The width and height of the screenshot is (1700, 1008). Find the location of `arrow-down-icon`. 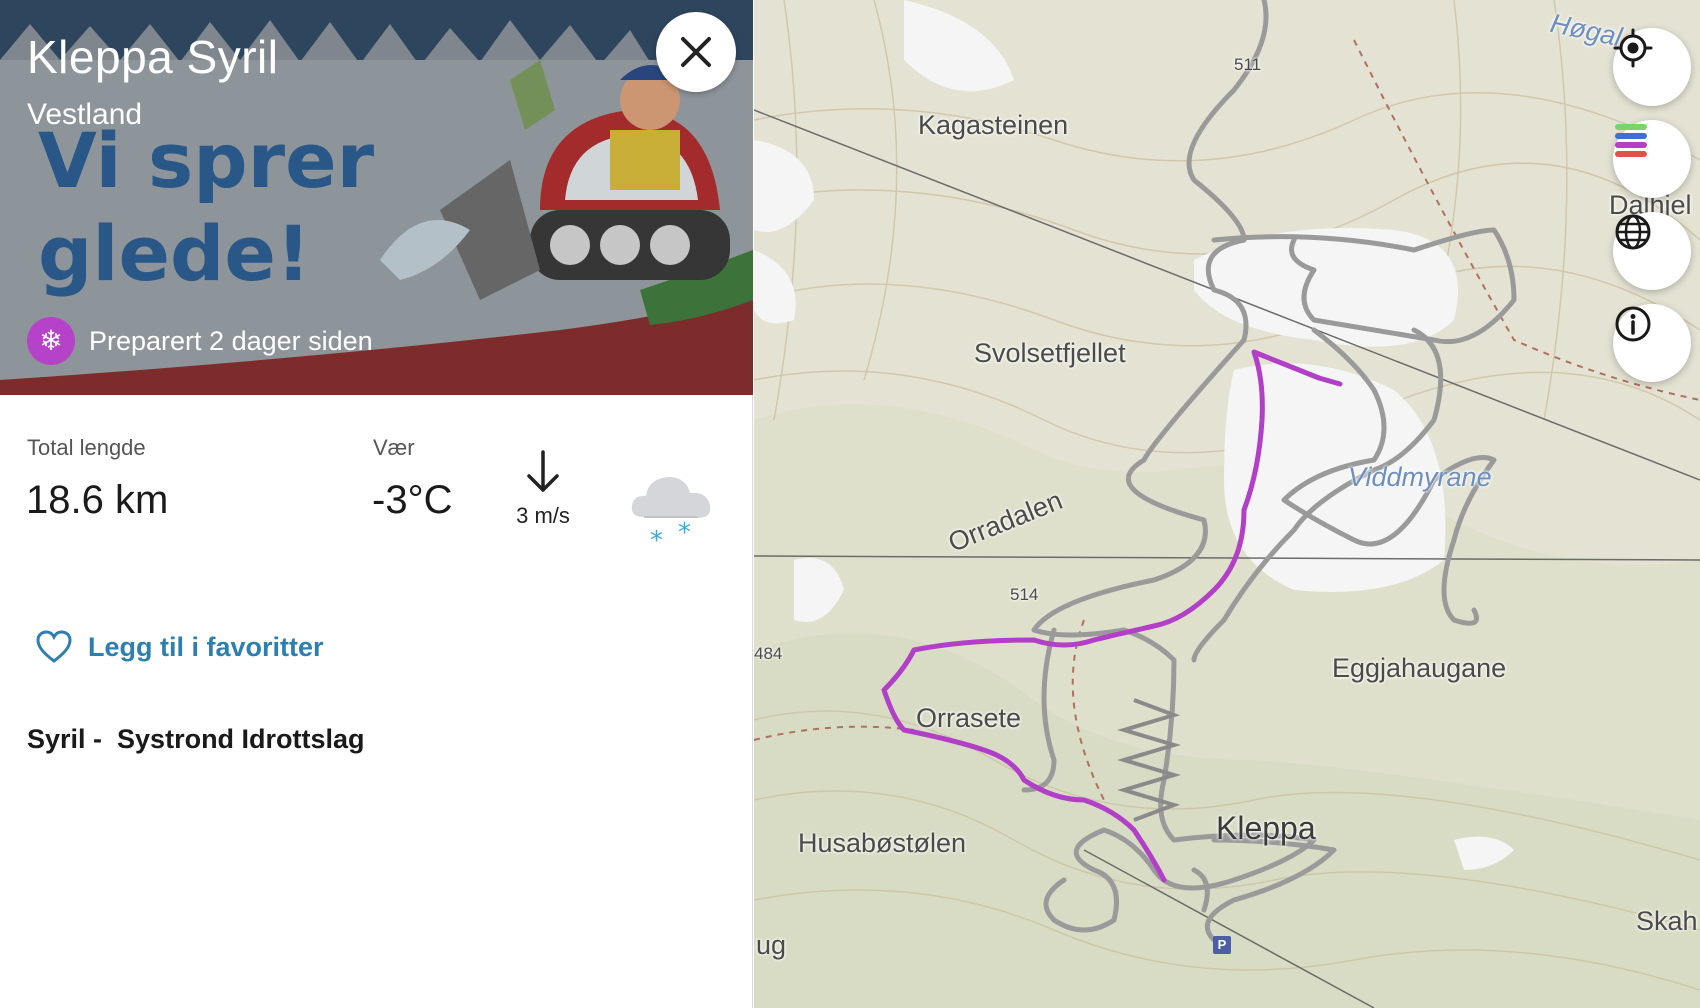

arrow-down-icon is located at coordinates (543, 471).